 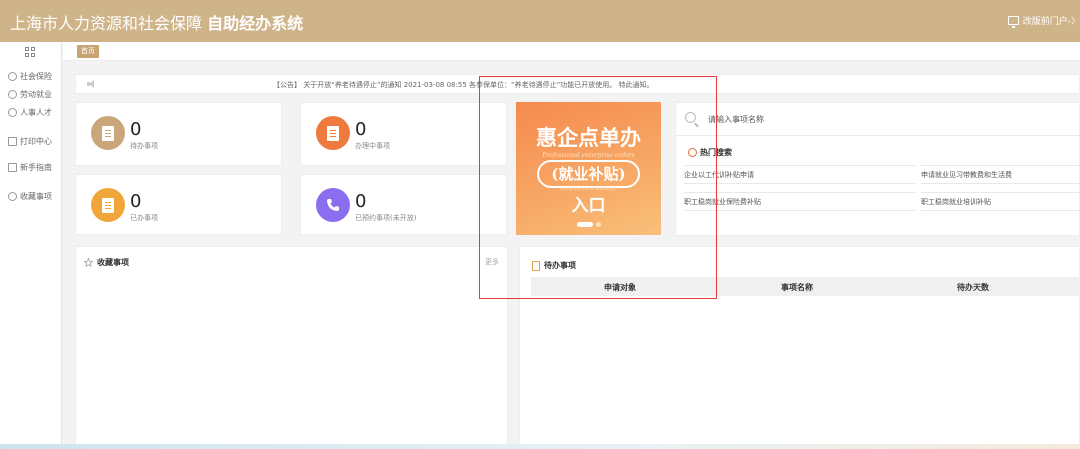 I want to click on sidebar-item-employment: 劳动就业, so click(x=30, y=94).